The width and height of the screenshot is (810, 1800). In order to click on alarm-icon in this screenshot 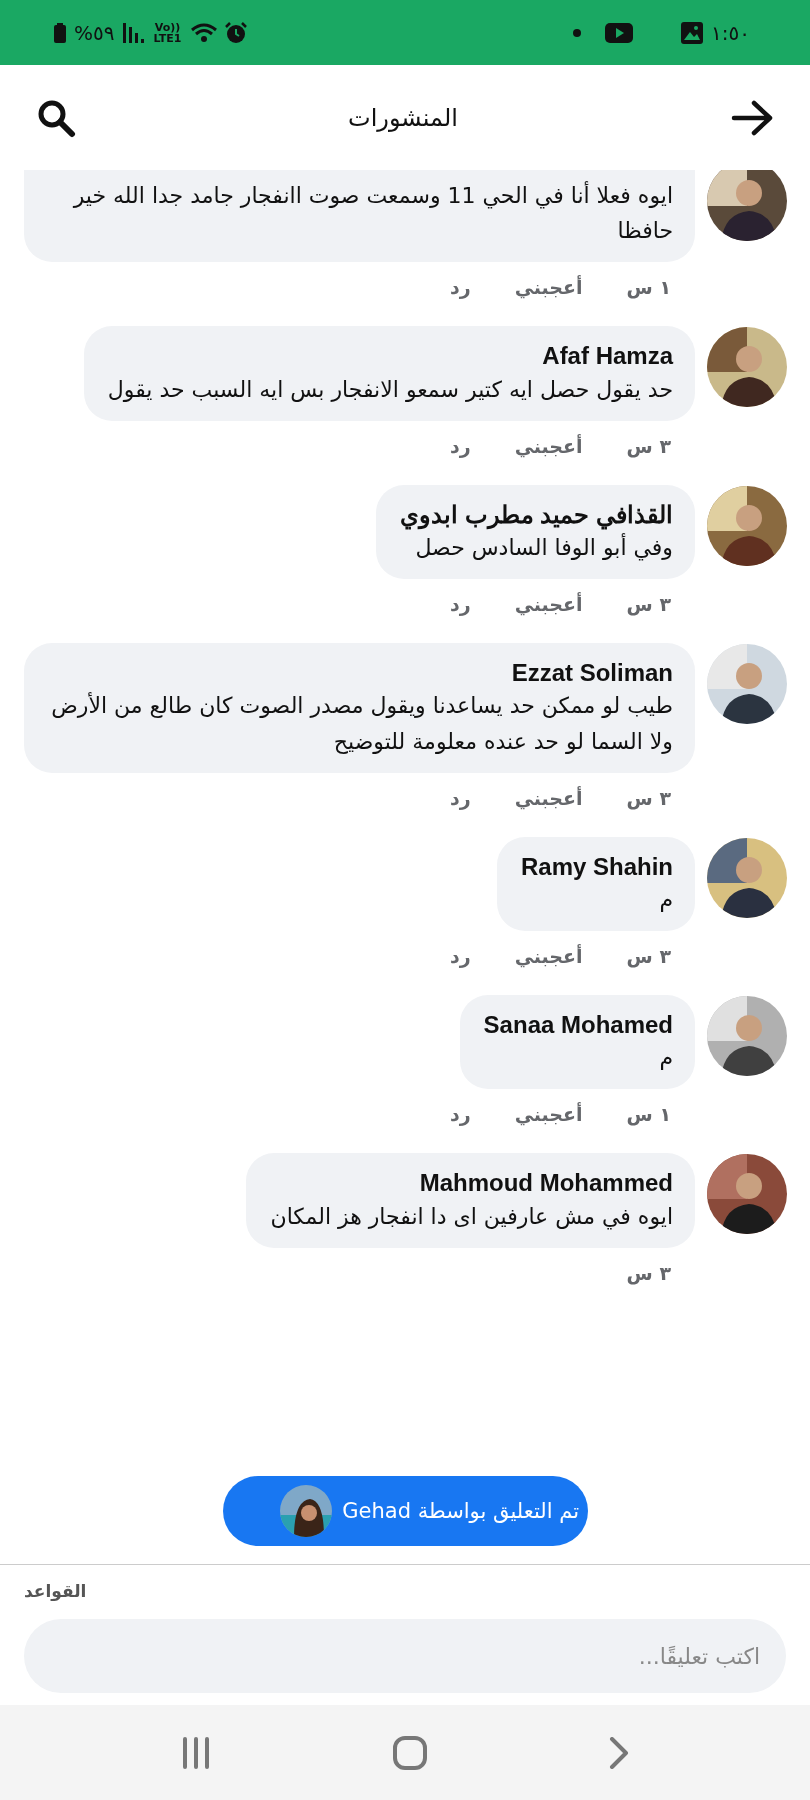, I will do `click(235, 32)`.